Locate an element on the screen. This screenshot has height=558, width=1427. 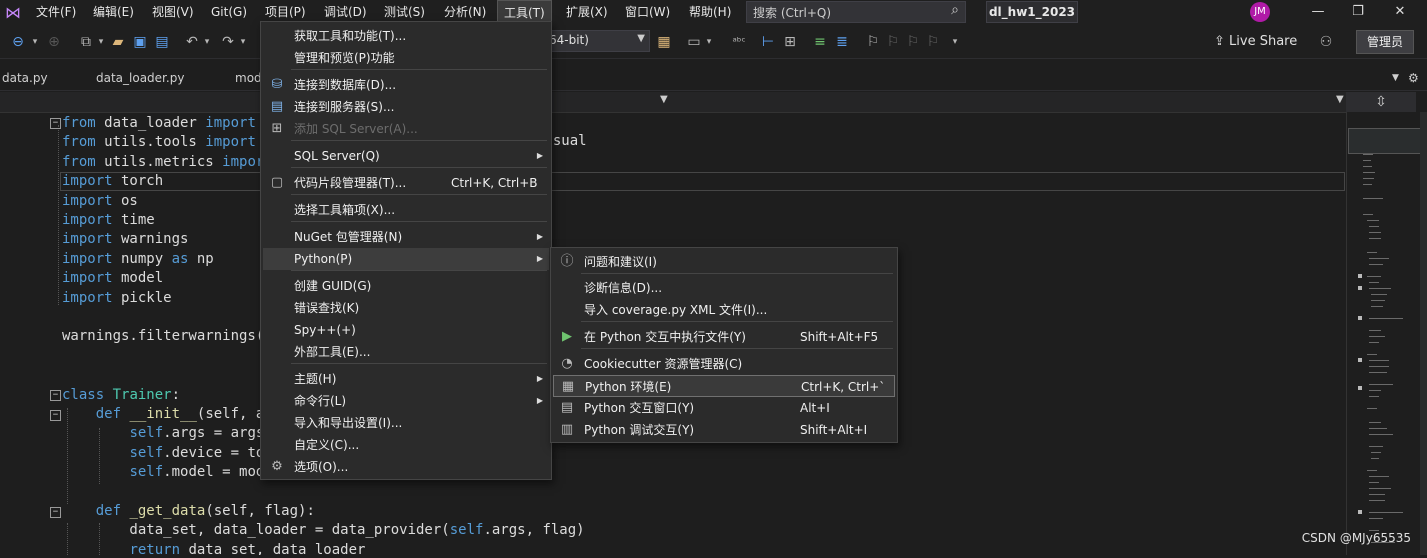
tools-menu-item-10: 创建 GUID(G) is located at coordinates (406, 286).